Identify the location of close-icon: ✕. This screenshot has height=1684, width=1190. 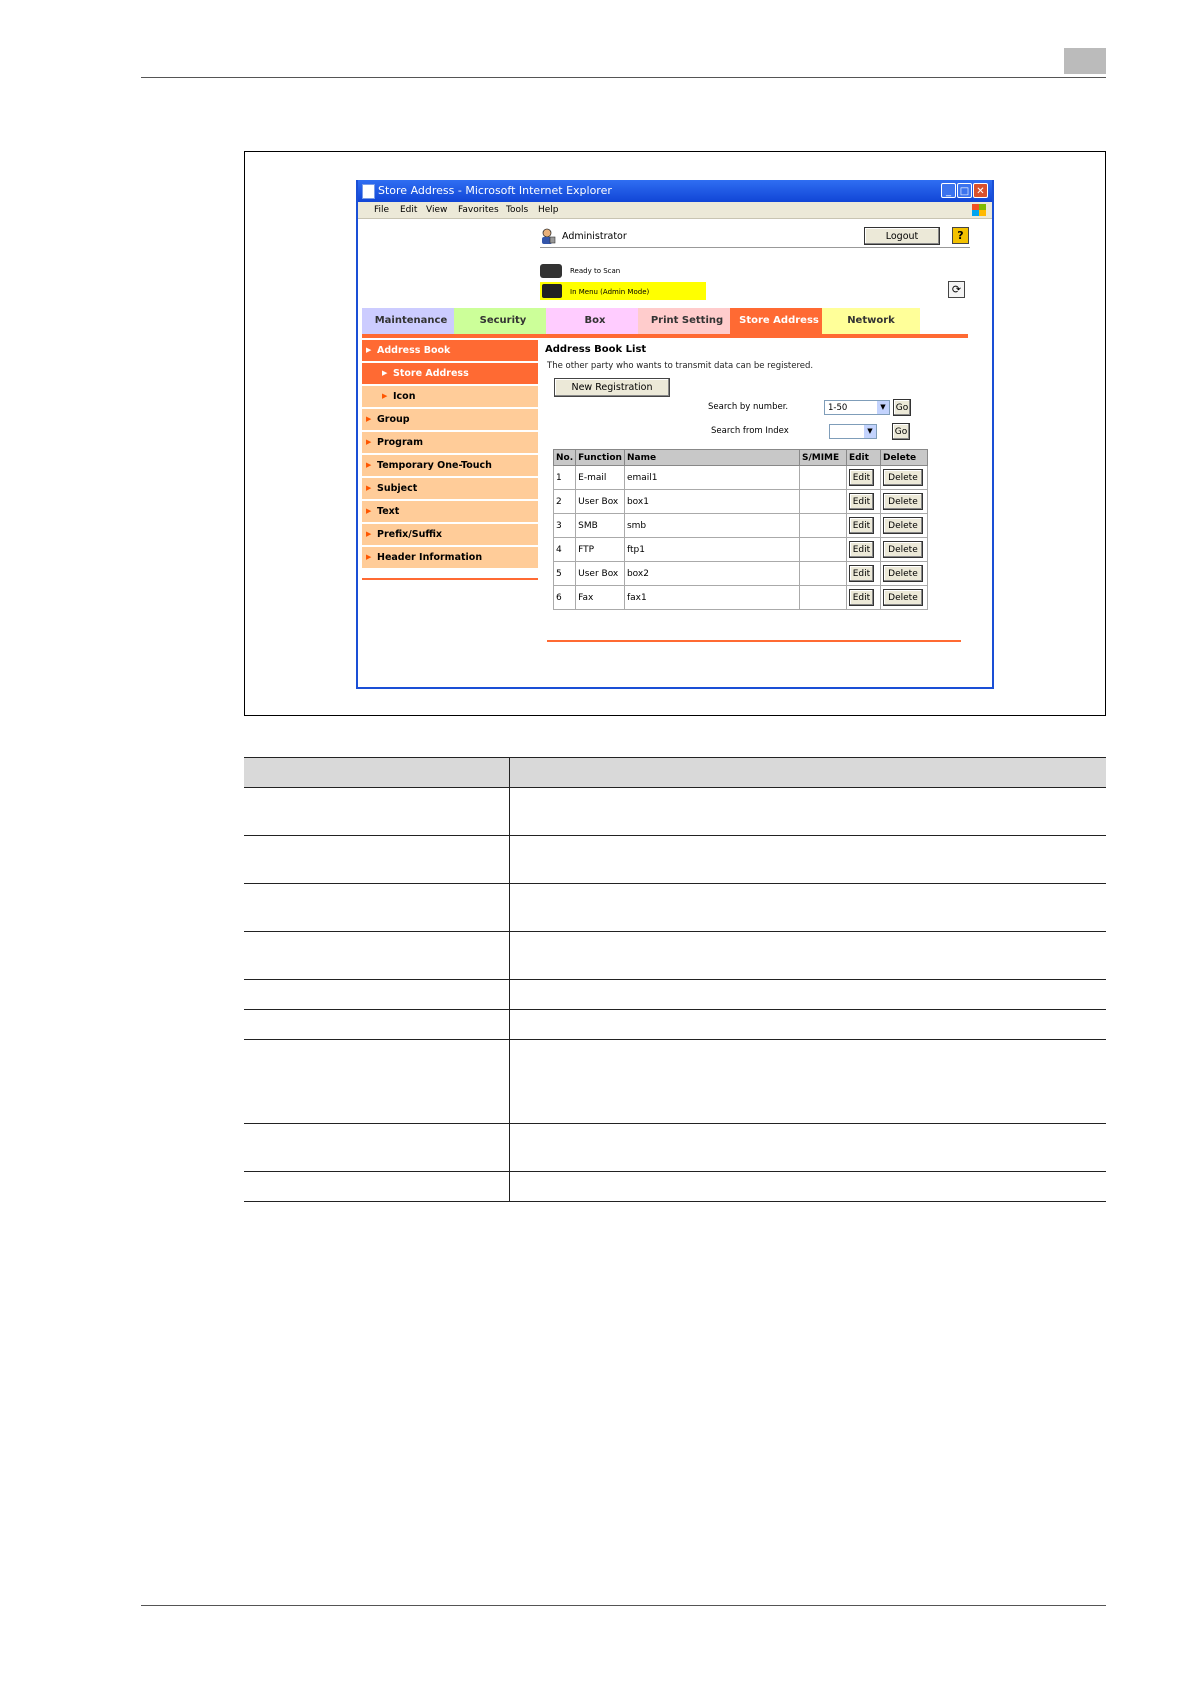
(980, 190).